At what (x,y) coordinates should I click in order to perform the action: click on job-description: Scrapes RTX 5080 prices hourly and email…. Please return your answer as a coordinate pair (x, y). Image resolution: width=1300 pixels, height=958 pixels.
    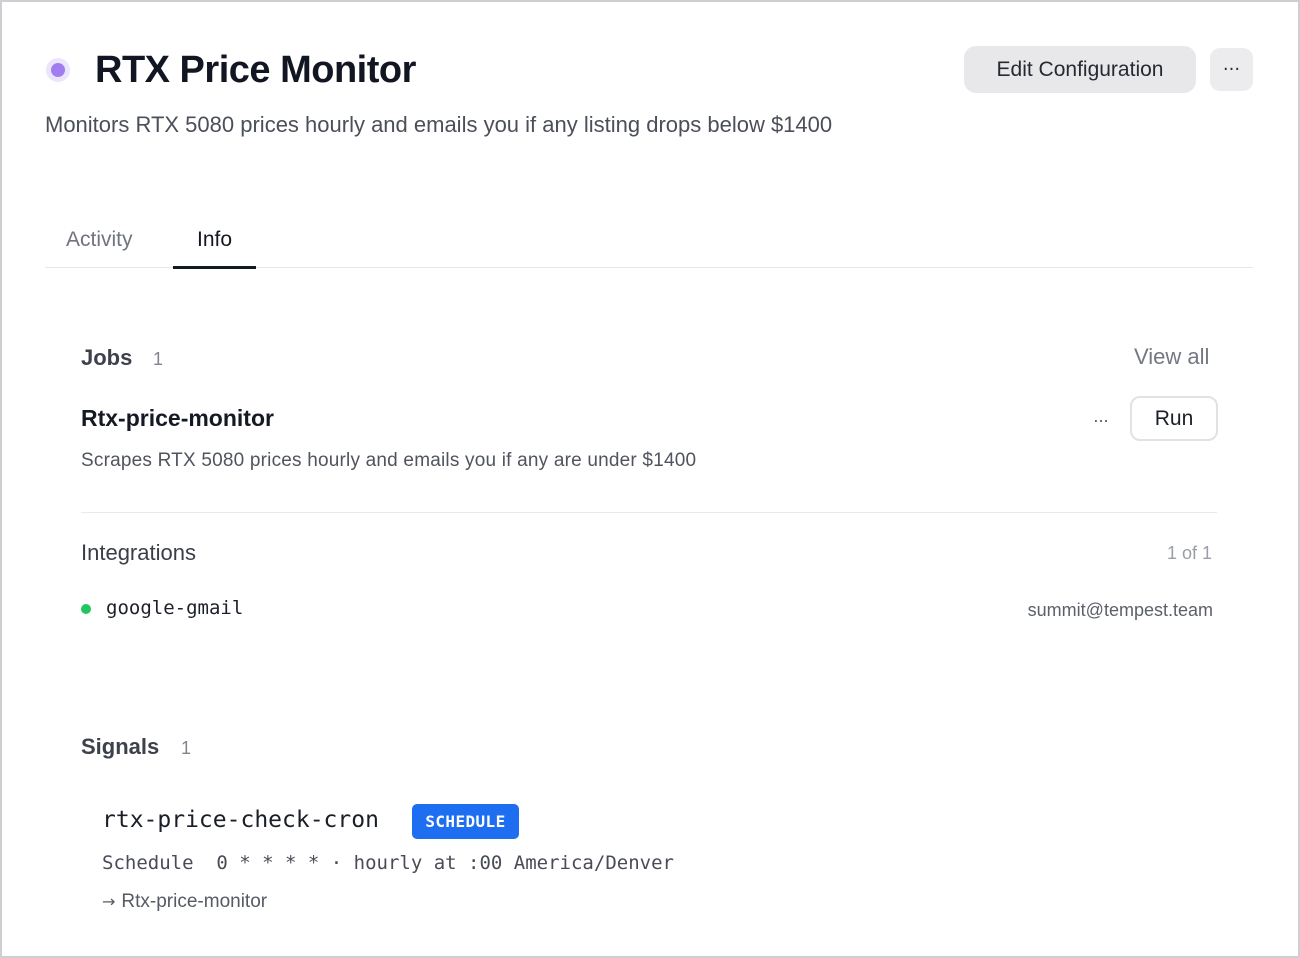
    Looking at the image, I should click on (389, 460).